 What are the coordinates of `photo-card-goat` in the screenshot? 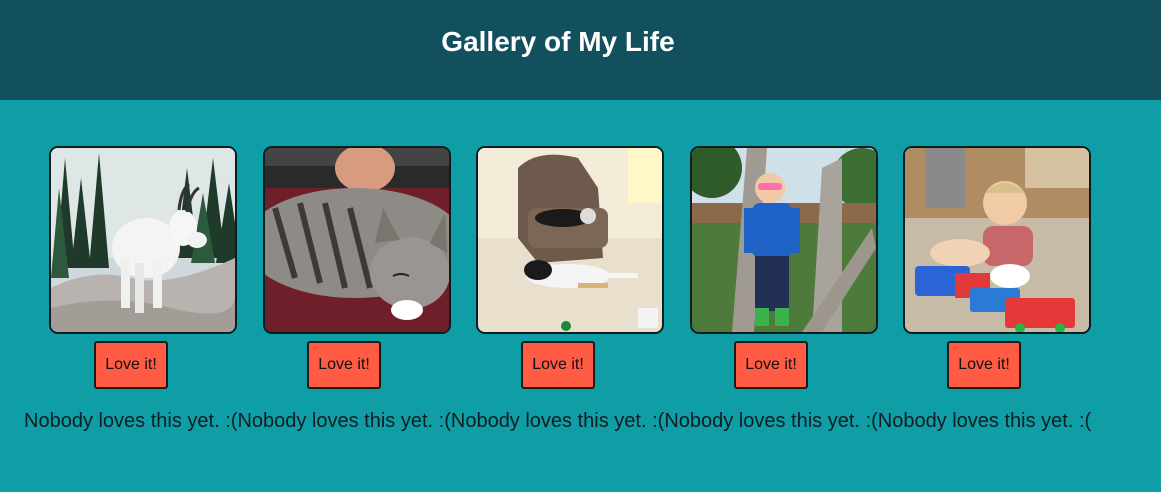 It's located at (143, 240).